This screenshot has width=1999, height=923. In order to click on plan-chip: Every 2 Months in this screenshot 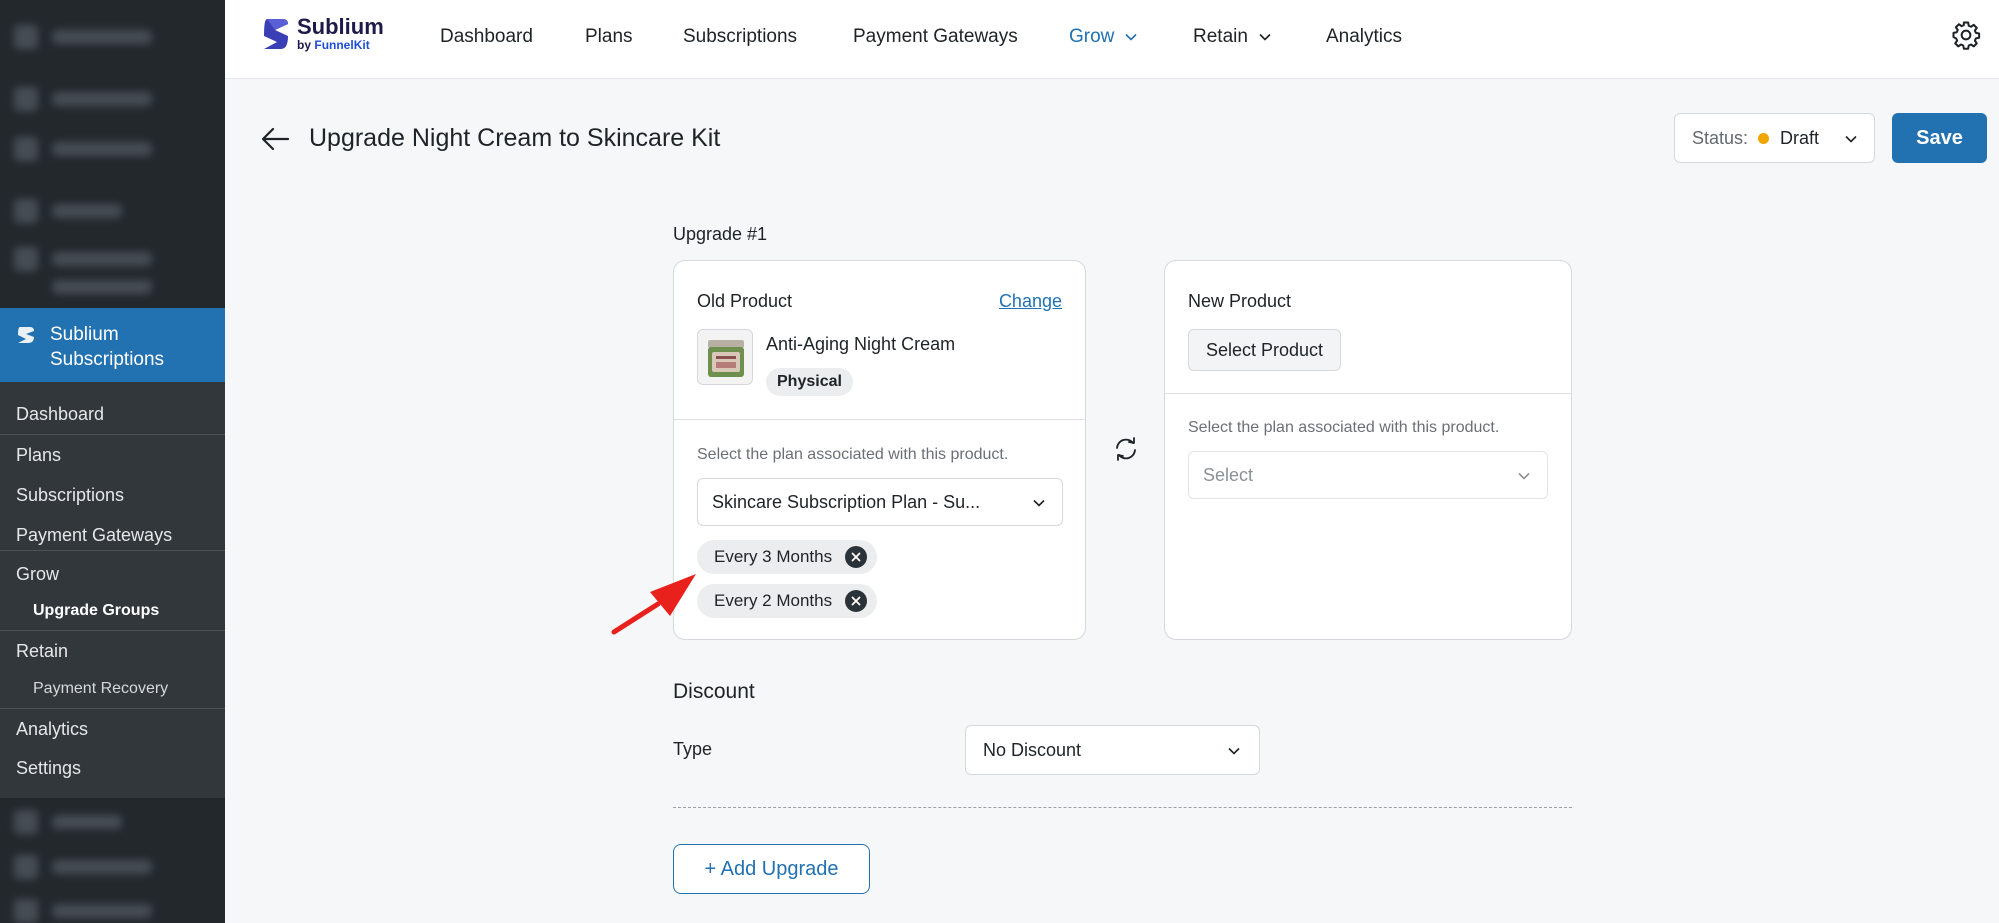, I will do `click(787, 601)`.